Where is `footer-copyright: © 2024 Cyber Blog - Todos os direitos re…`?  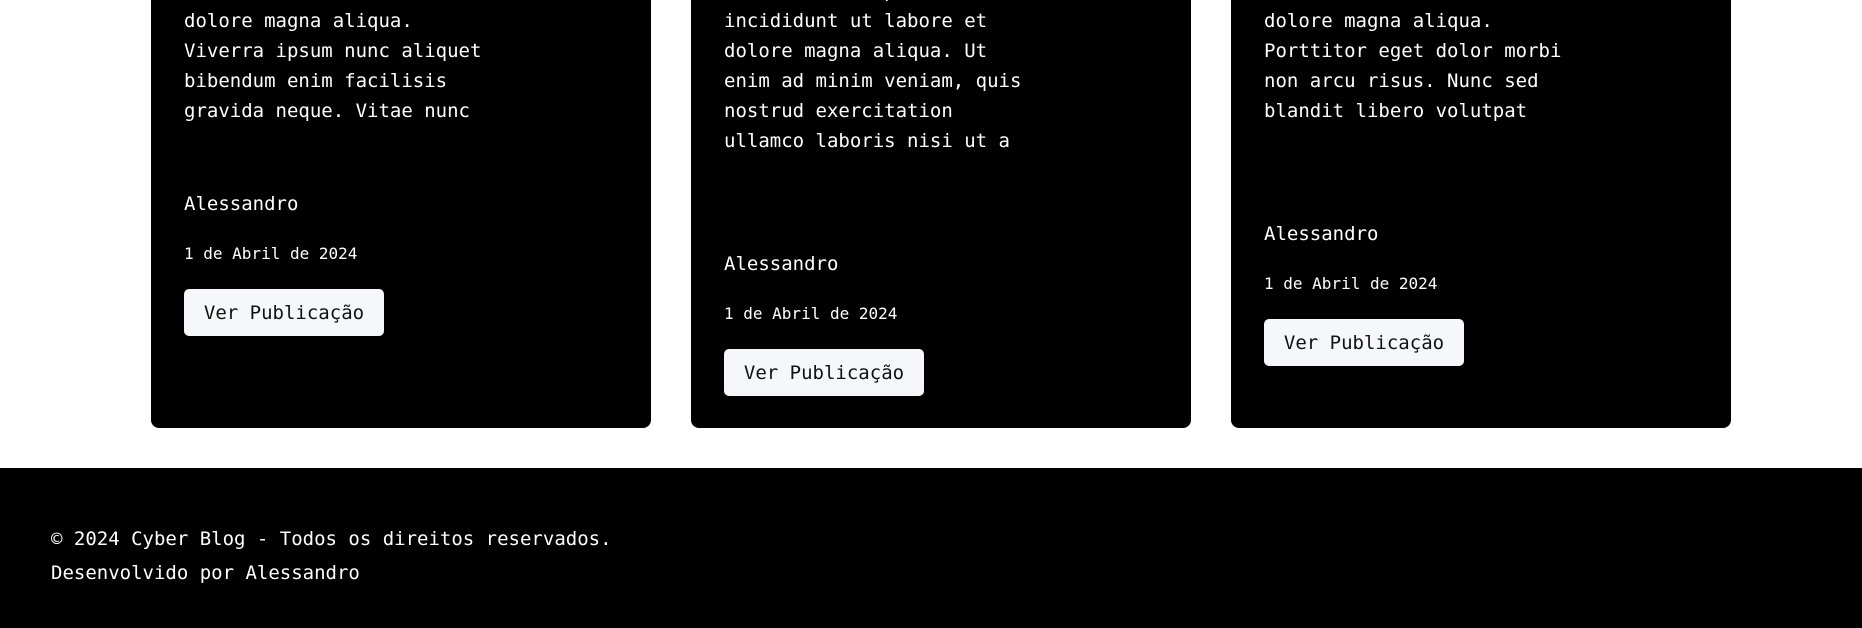 footer-copyright: © 2024 Cyber Blog - Todos os direitos re… is located at coordinates (331, 539).